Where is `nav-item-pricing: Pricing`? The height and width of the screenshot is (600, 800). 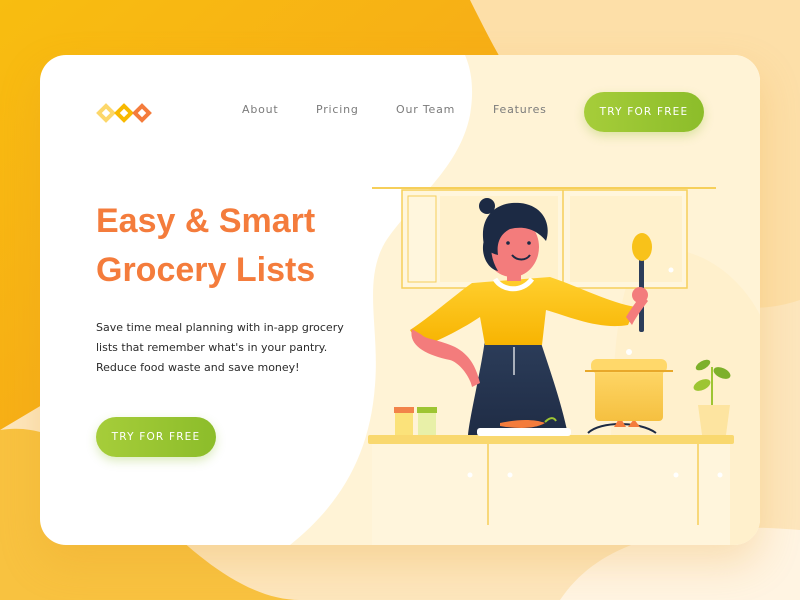 nav-item-pricing: Pricing is located at coordinates (337, 109).